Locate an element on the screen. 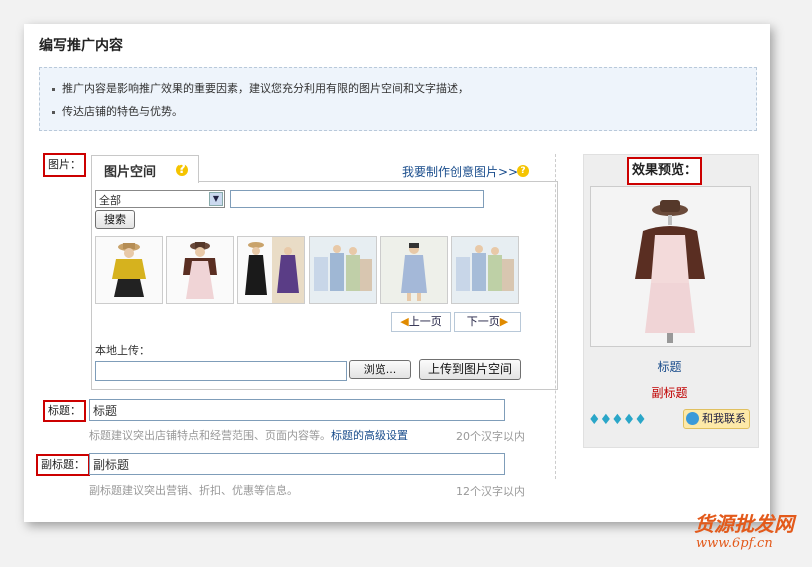 The width and height of the screenshot is (812, 567). next-page-button: 下一页▶ is located at coordinates (487, 322).